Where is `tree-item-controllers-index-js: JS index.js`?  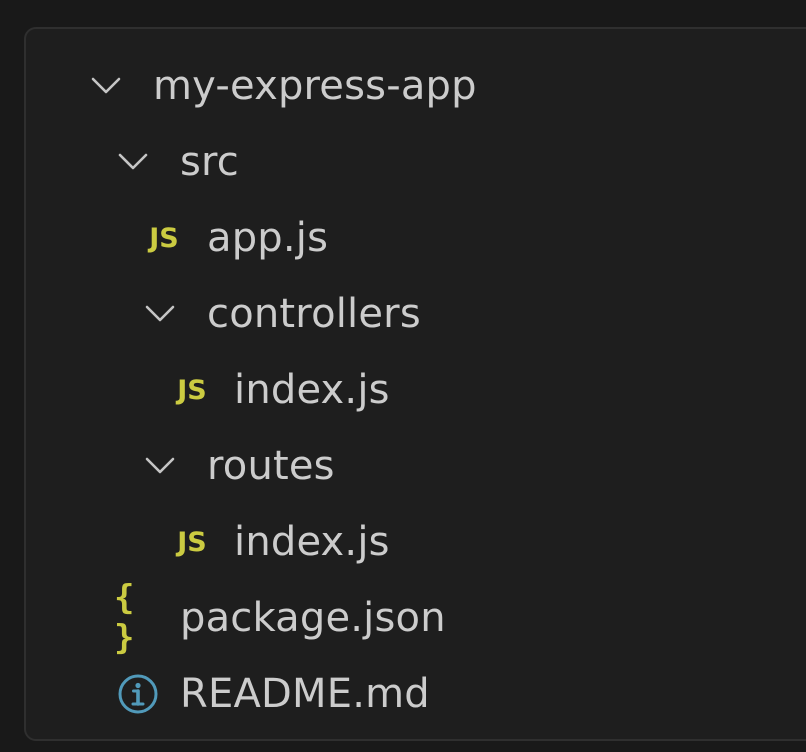 tree-item-controllers-index-js: JS index.js is located at coordinates (416, 390).